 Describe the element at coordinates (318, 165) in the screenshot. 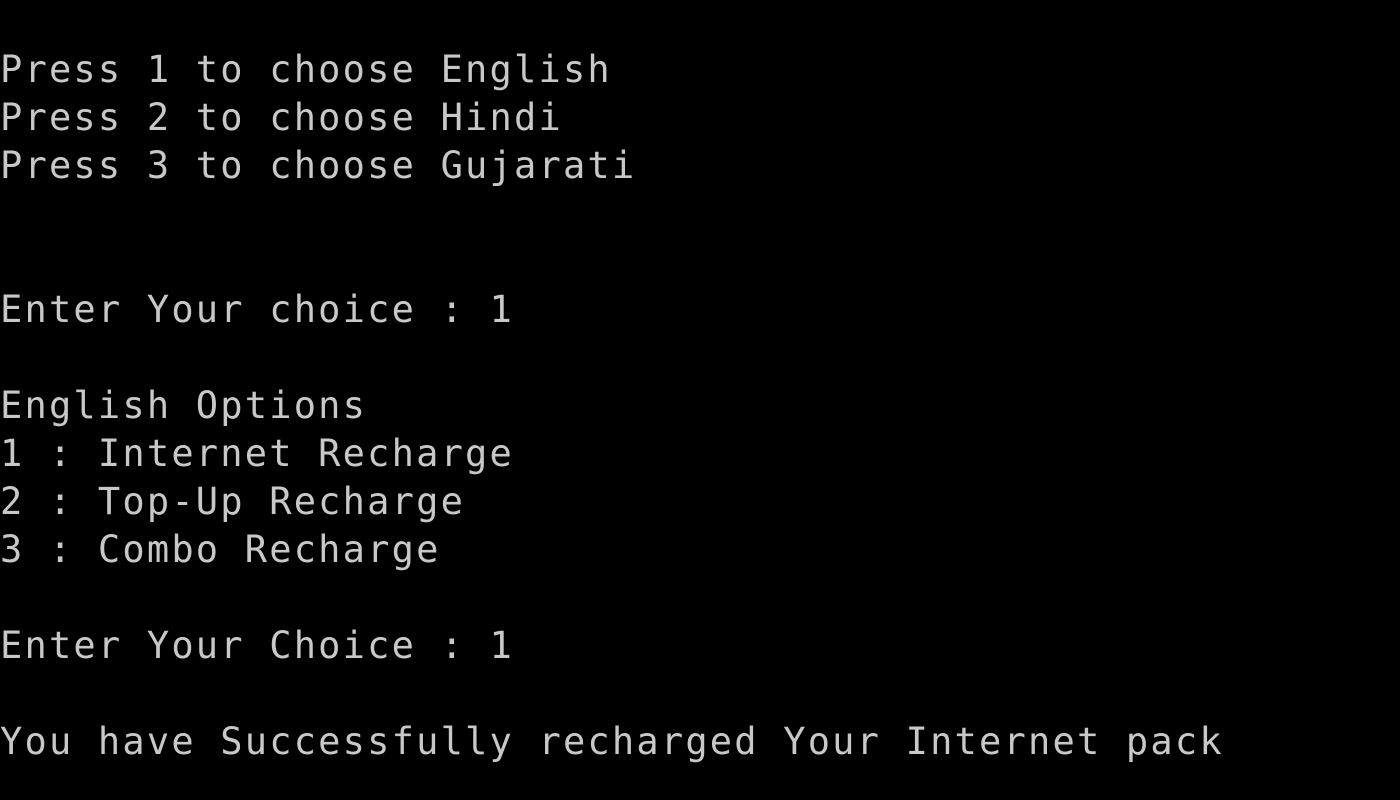

I see `language-option-gujarati: Press 3 to choose Gujarati` at that location.